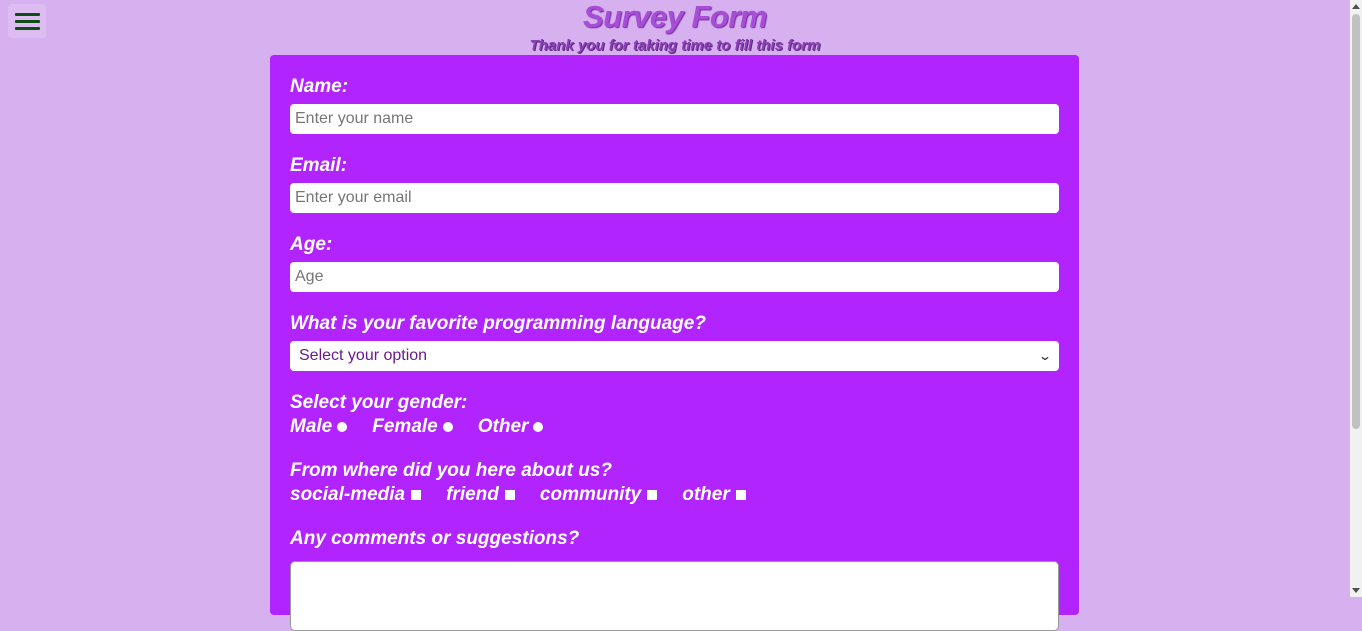 The width and height of the screenshot is (1362, 631). What do you see at coordinates (503, 426) in the screenshot?
I see `gender-option-label: Other` at bounding box center [503, 426].